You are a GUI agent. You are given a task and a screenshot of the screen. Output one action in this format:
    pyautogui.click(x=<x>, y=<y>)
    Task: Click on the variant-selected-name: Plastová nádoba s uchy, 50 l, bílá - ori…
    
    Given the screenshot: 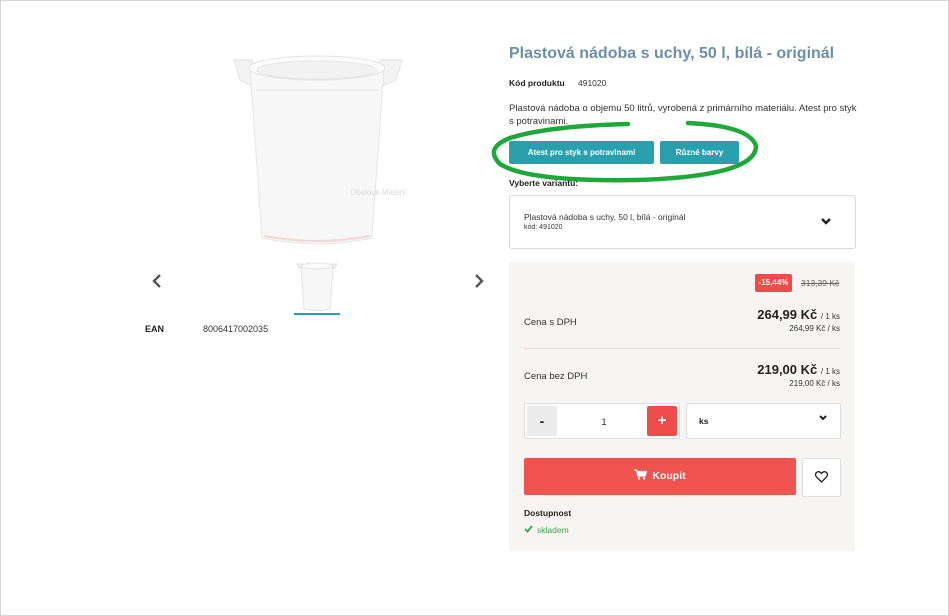 What is the action you would take?
    pyautogui.click(x=605, y=217)
    